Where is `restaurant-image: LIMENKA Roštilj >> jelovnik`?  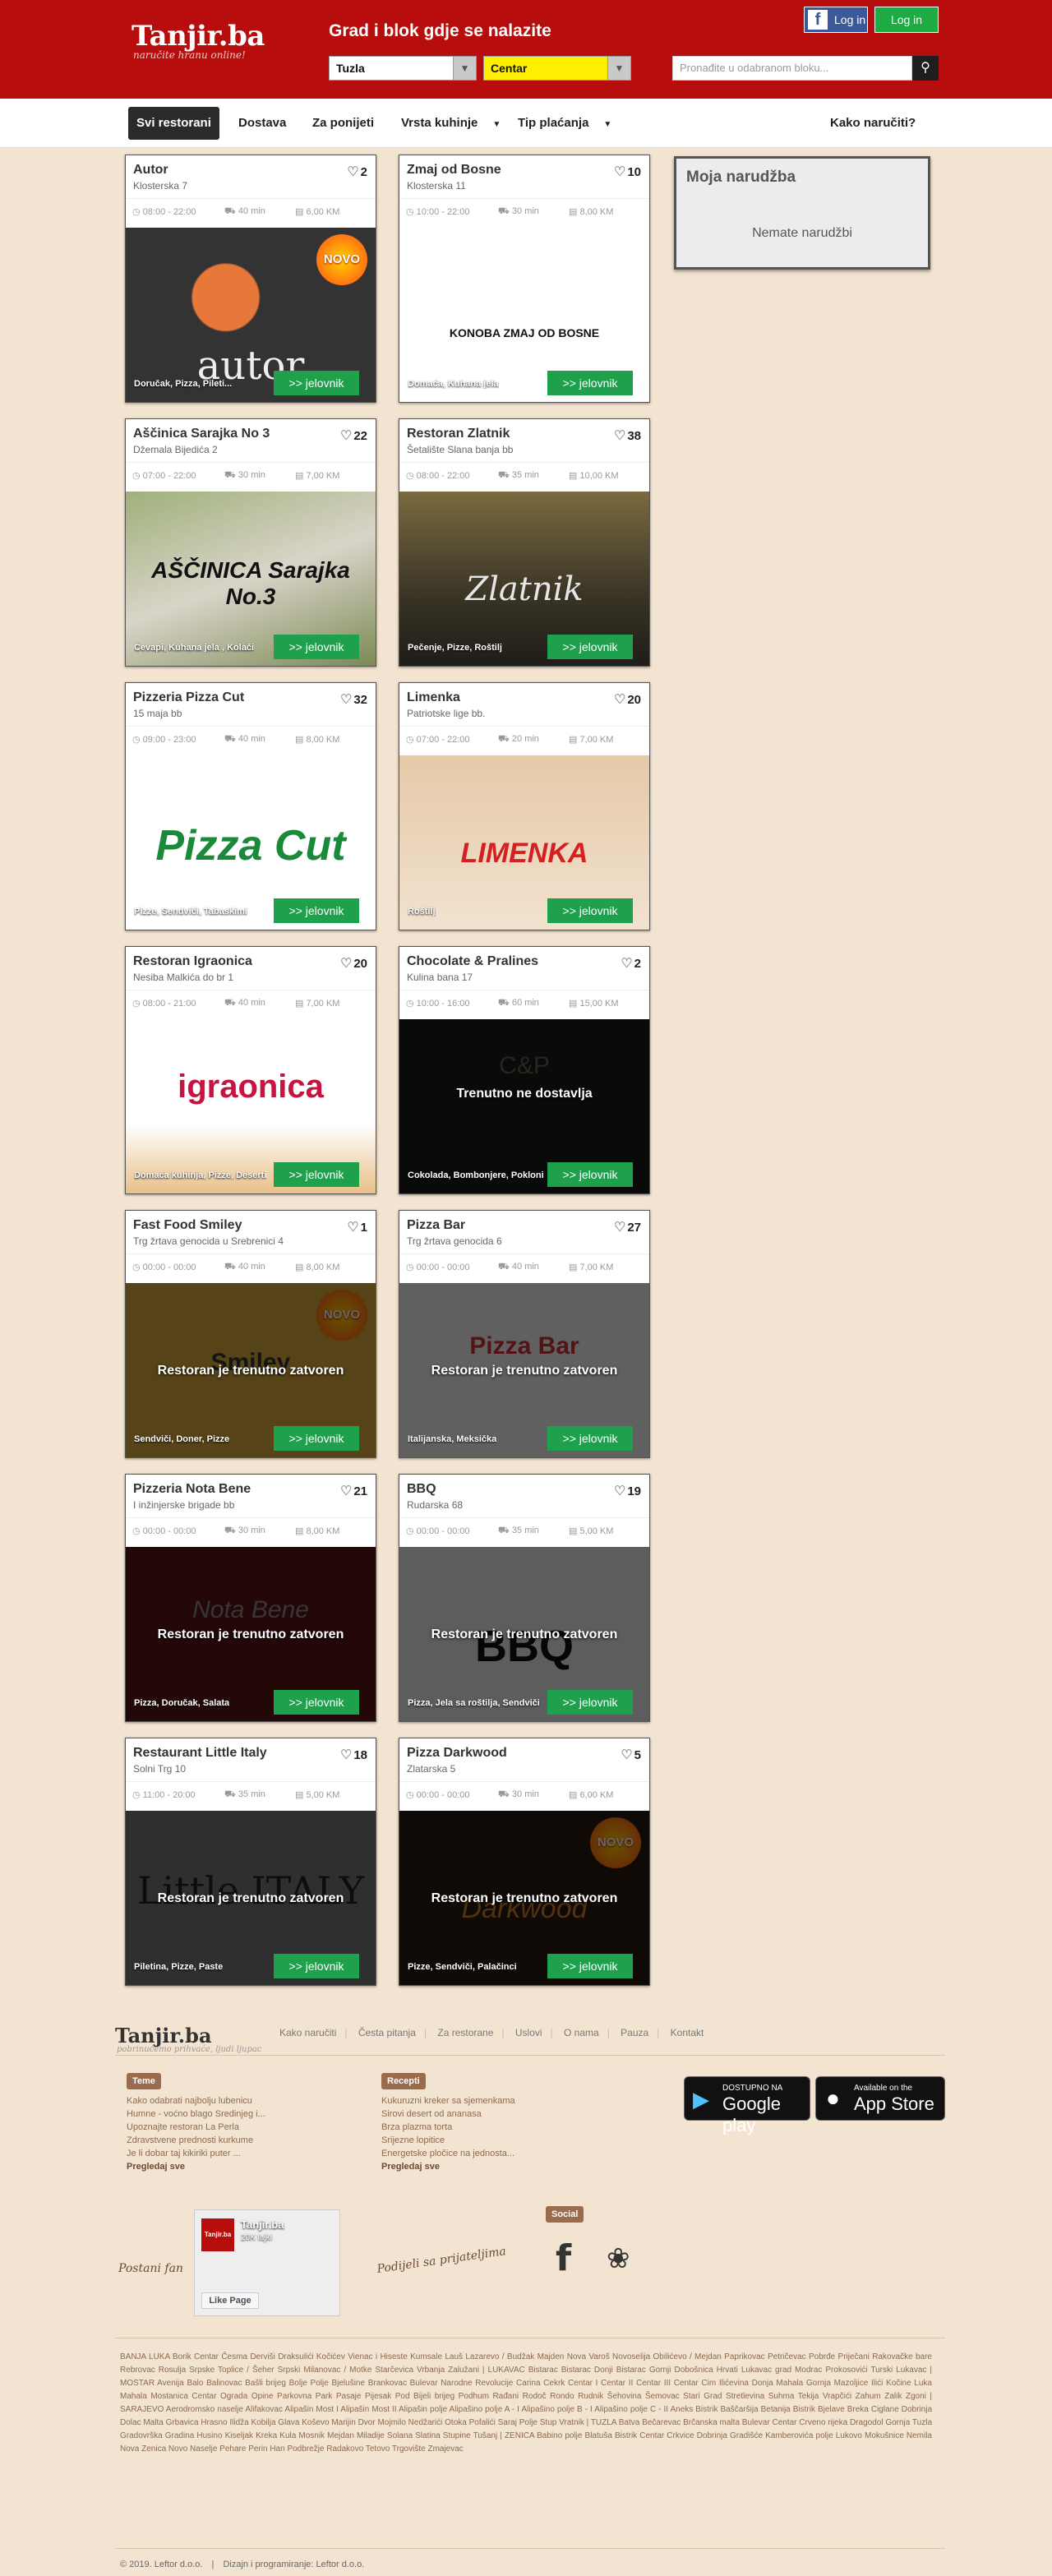
restaurant-image: LIMENKA Roštilj >> jelovnik is located at coordinates (524, 842).